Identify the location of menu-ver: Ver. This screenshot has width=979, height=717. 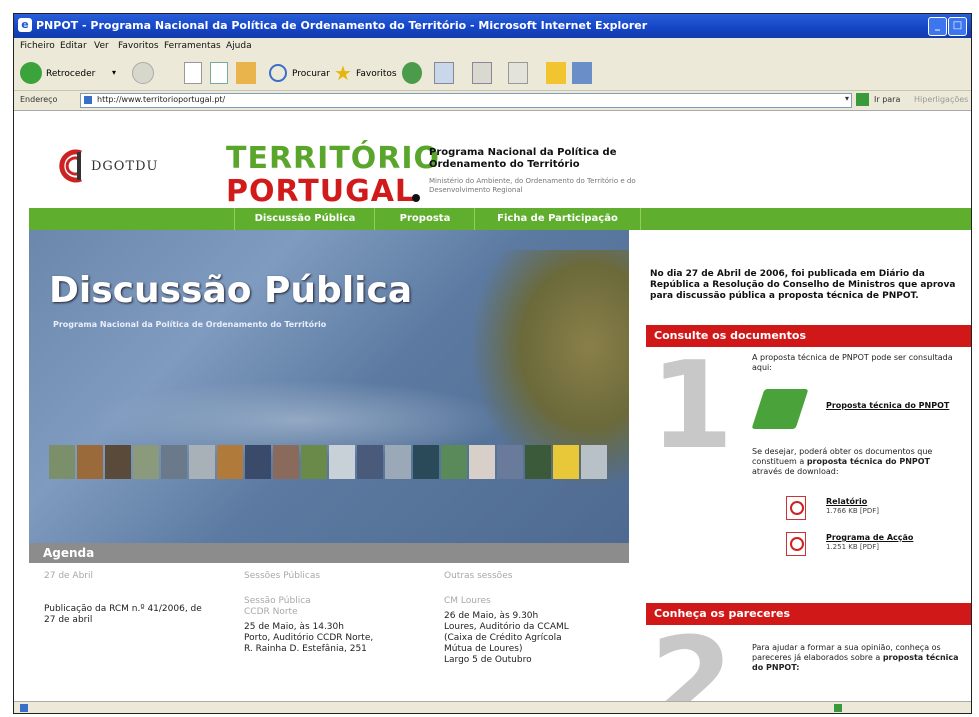
(101, 46).